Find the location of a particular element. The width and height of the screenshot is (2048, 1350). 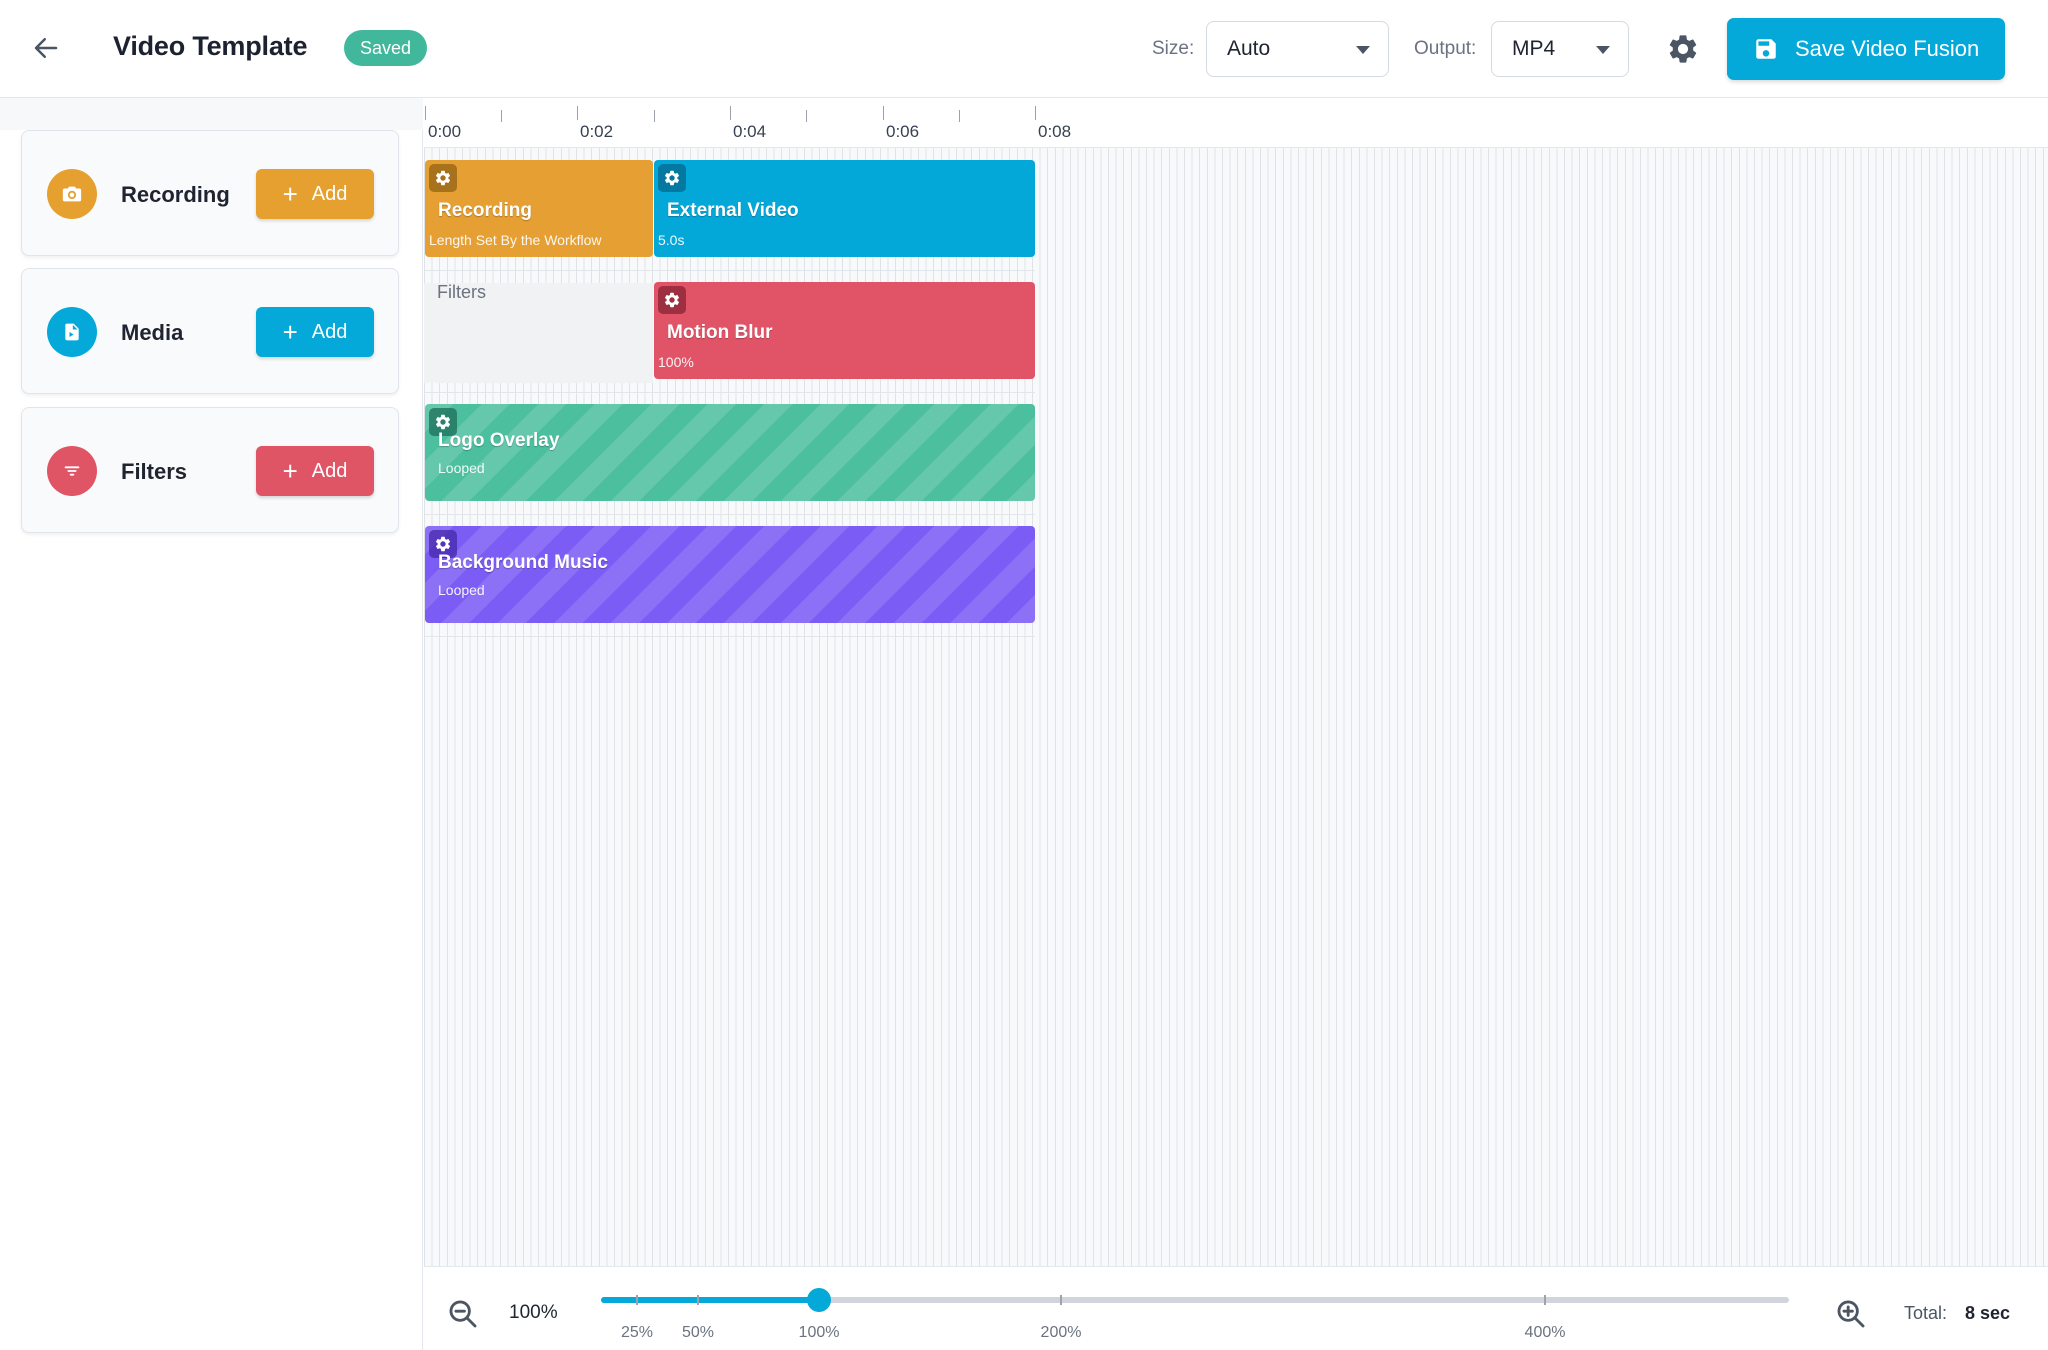

zoom-slider-fill is located at coordinates (710, 1300).